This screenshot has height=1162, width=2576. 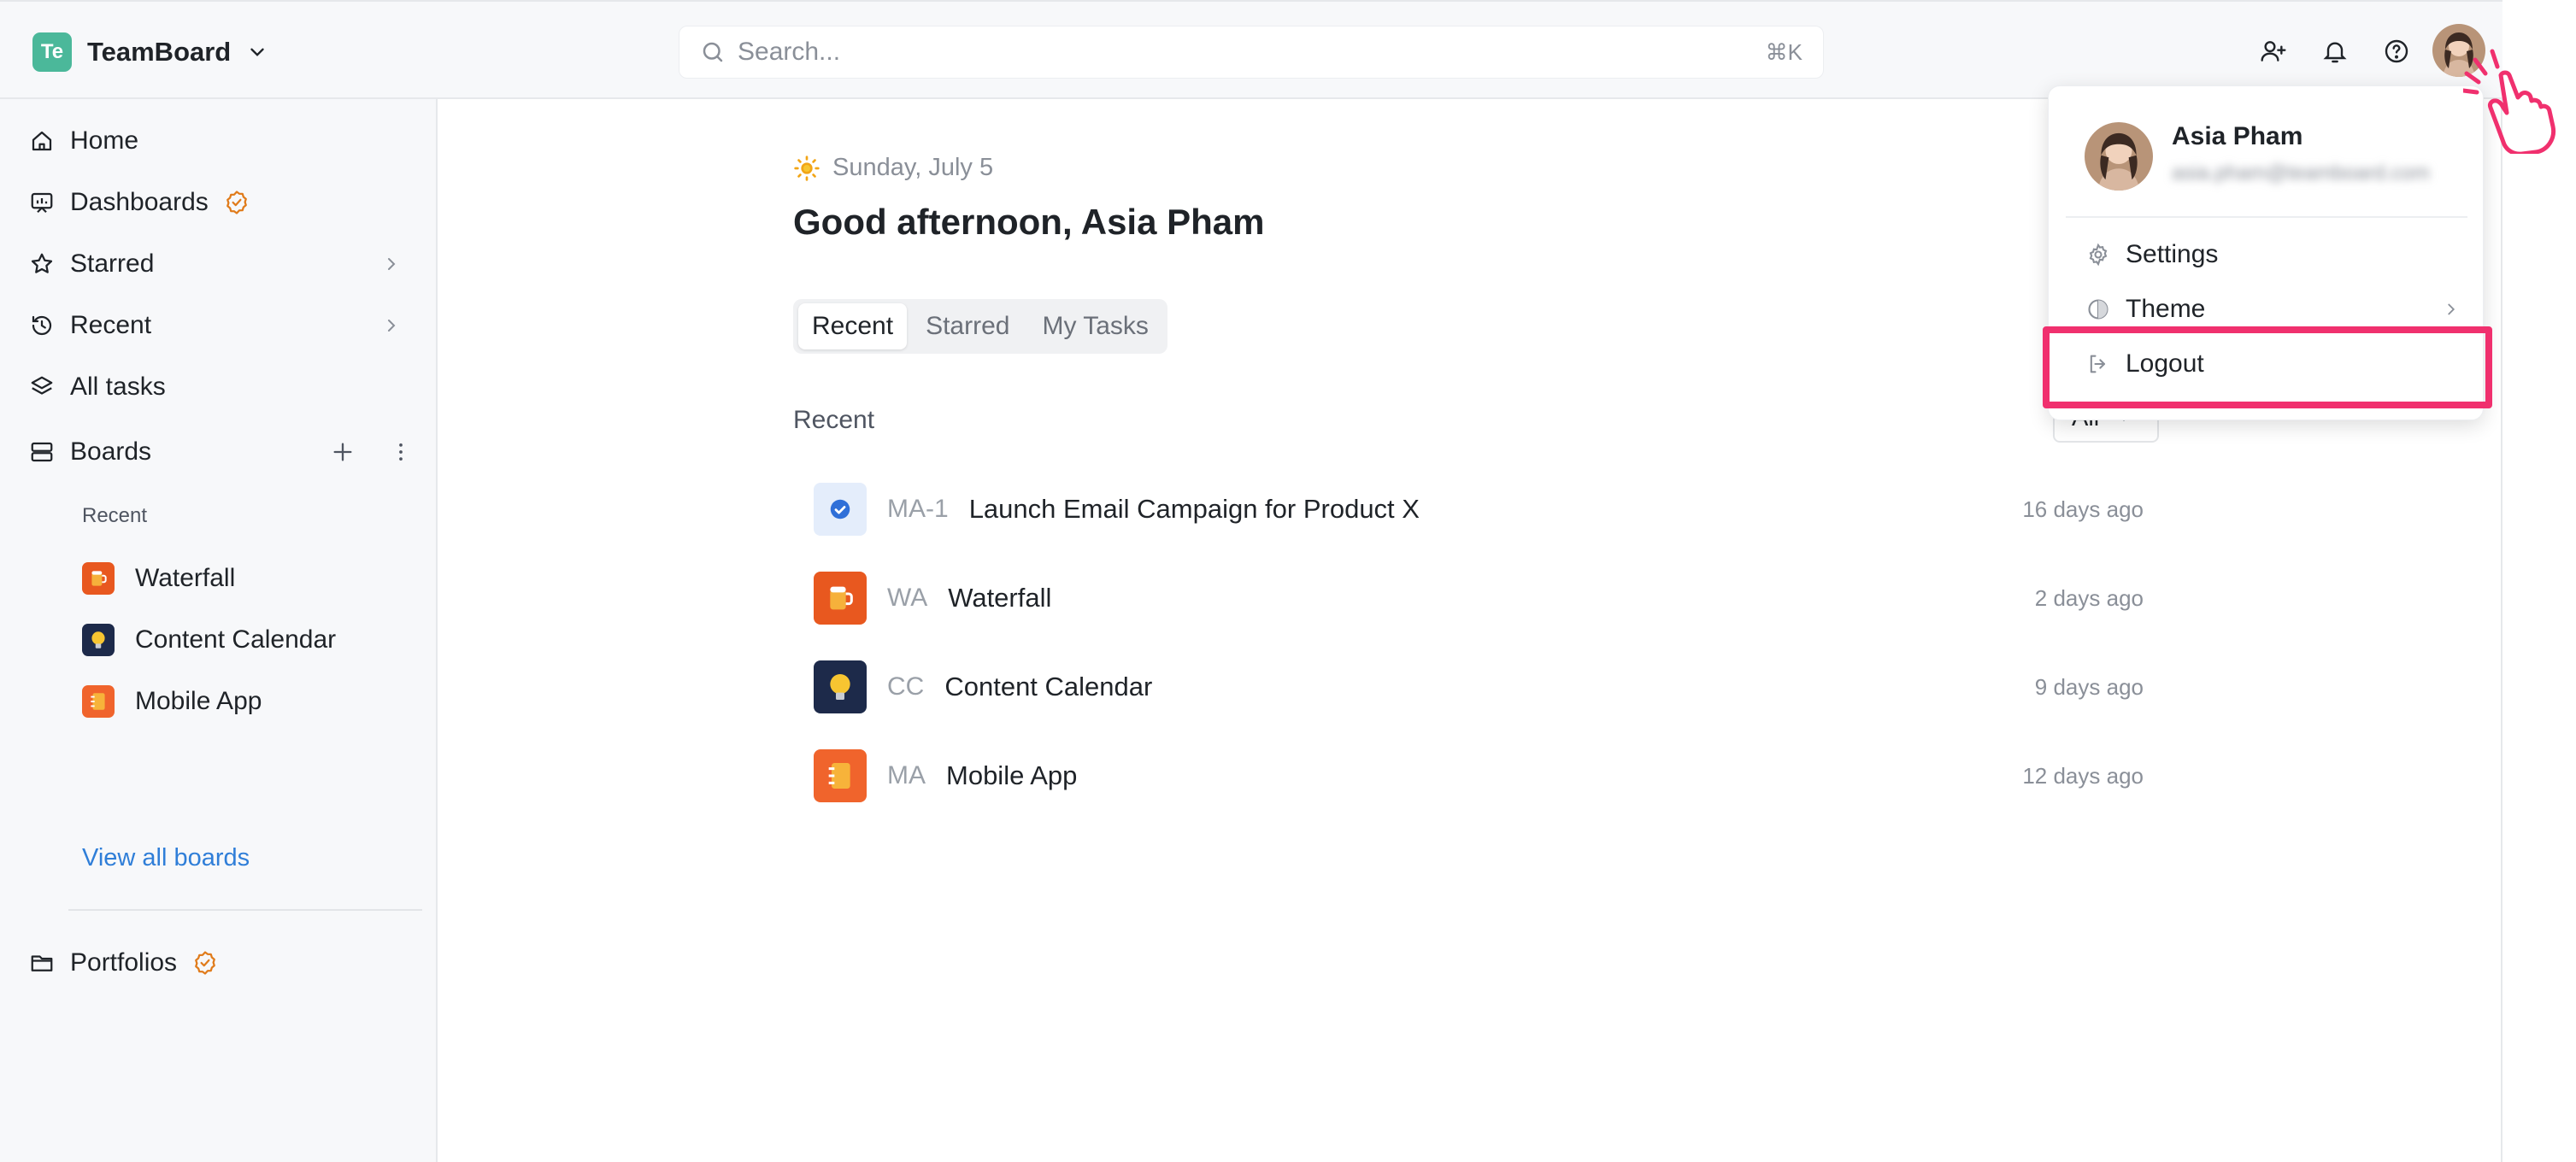 I want to click on gear-icon, so click(x=2098, y=255).